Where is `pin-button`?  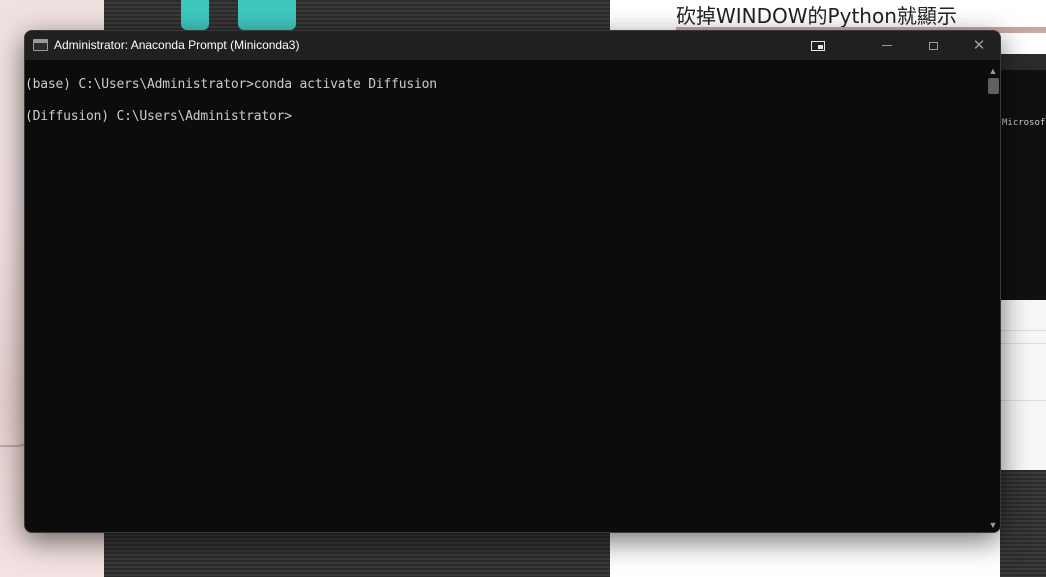 pin-button is located at coordinates (818, 45).